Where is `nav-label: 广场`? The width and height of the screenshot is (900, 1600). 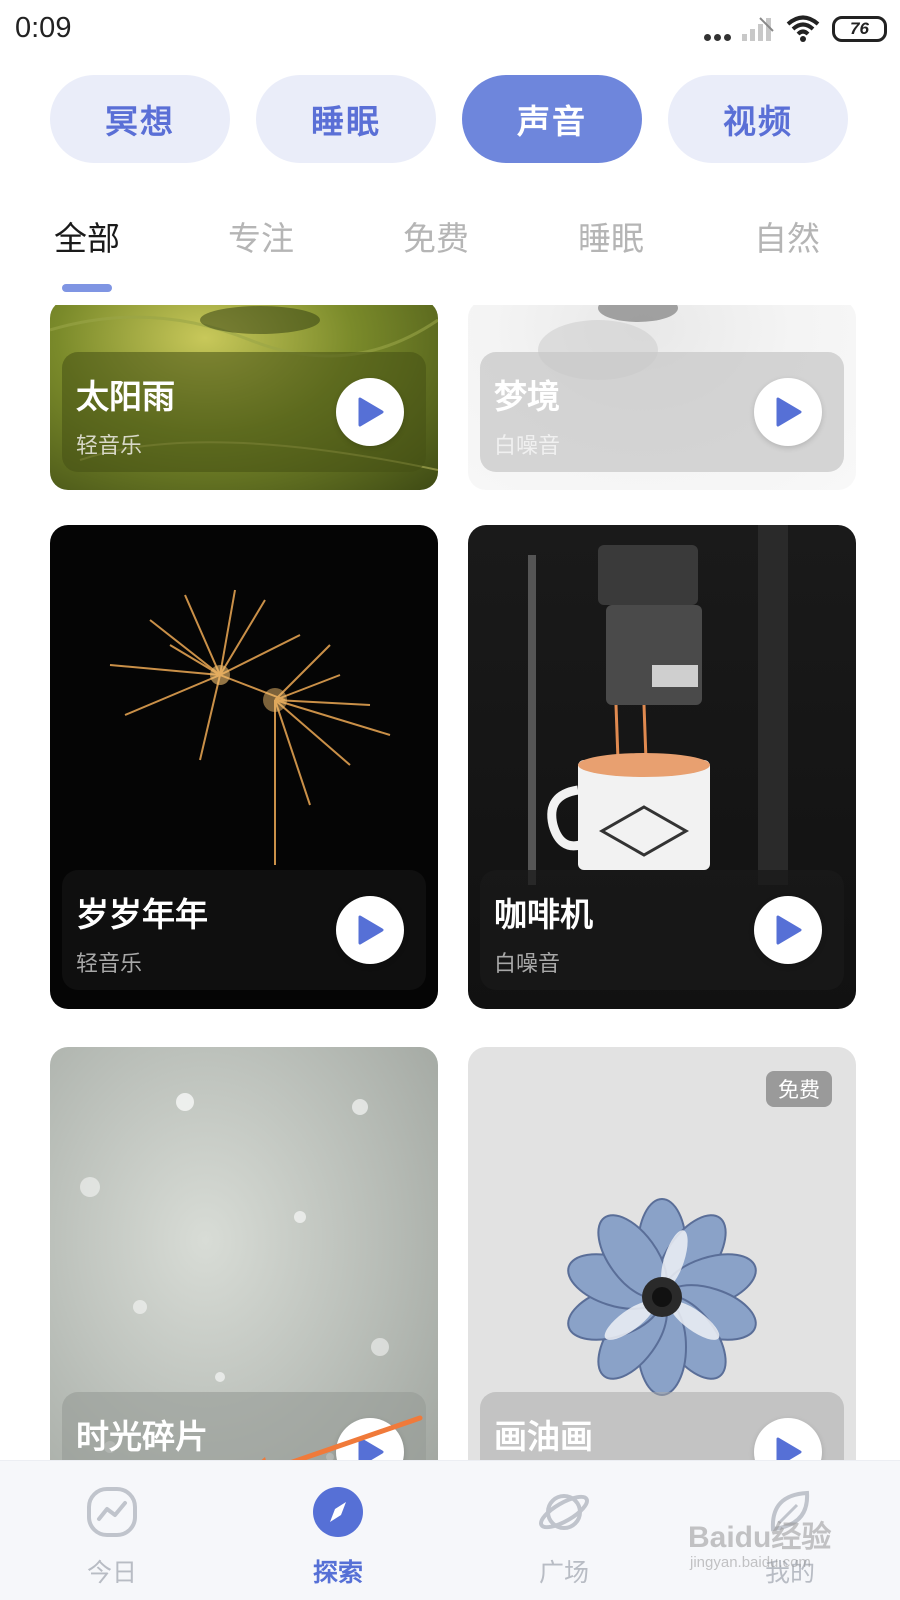
nav-label: 广场 is located at coordinates (563, 1572).